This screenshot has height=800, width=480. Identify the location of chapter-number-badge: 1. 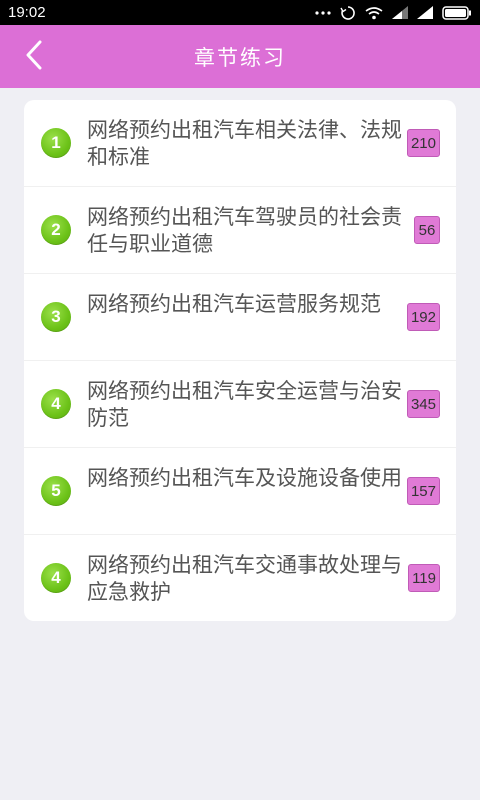
(56, 143).